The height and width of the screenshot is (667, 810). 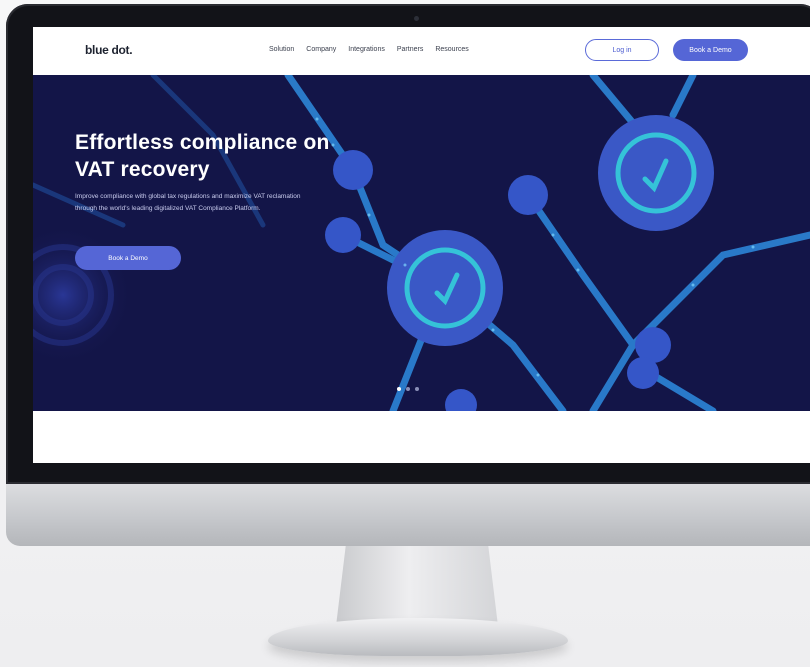 I want to click on check-node-top-right, so click(x=656, y=173).